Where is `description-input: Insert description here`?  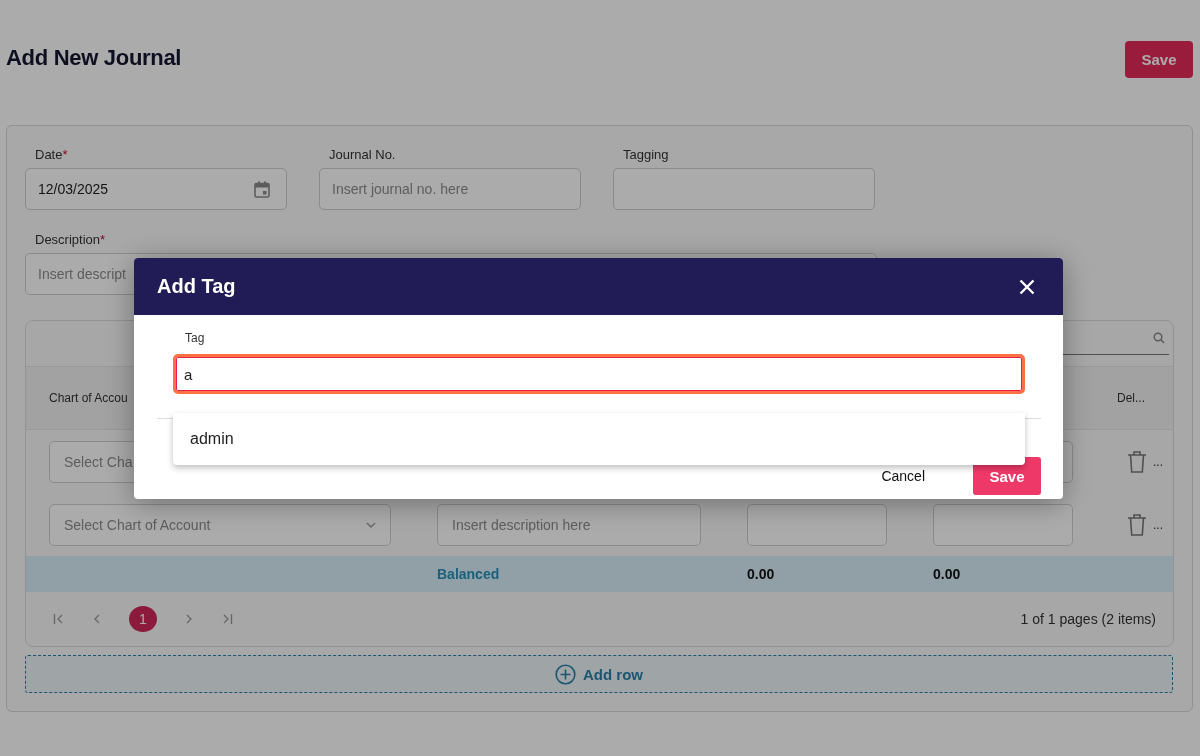 description-input: Insert description here is located at coordinates (569, 524).